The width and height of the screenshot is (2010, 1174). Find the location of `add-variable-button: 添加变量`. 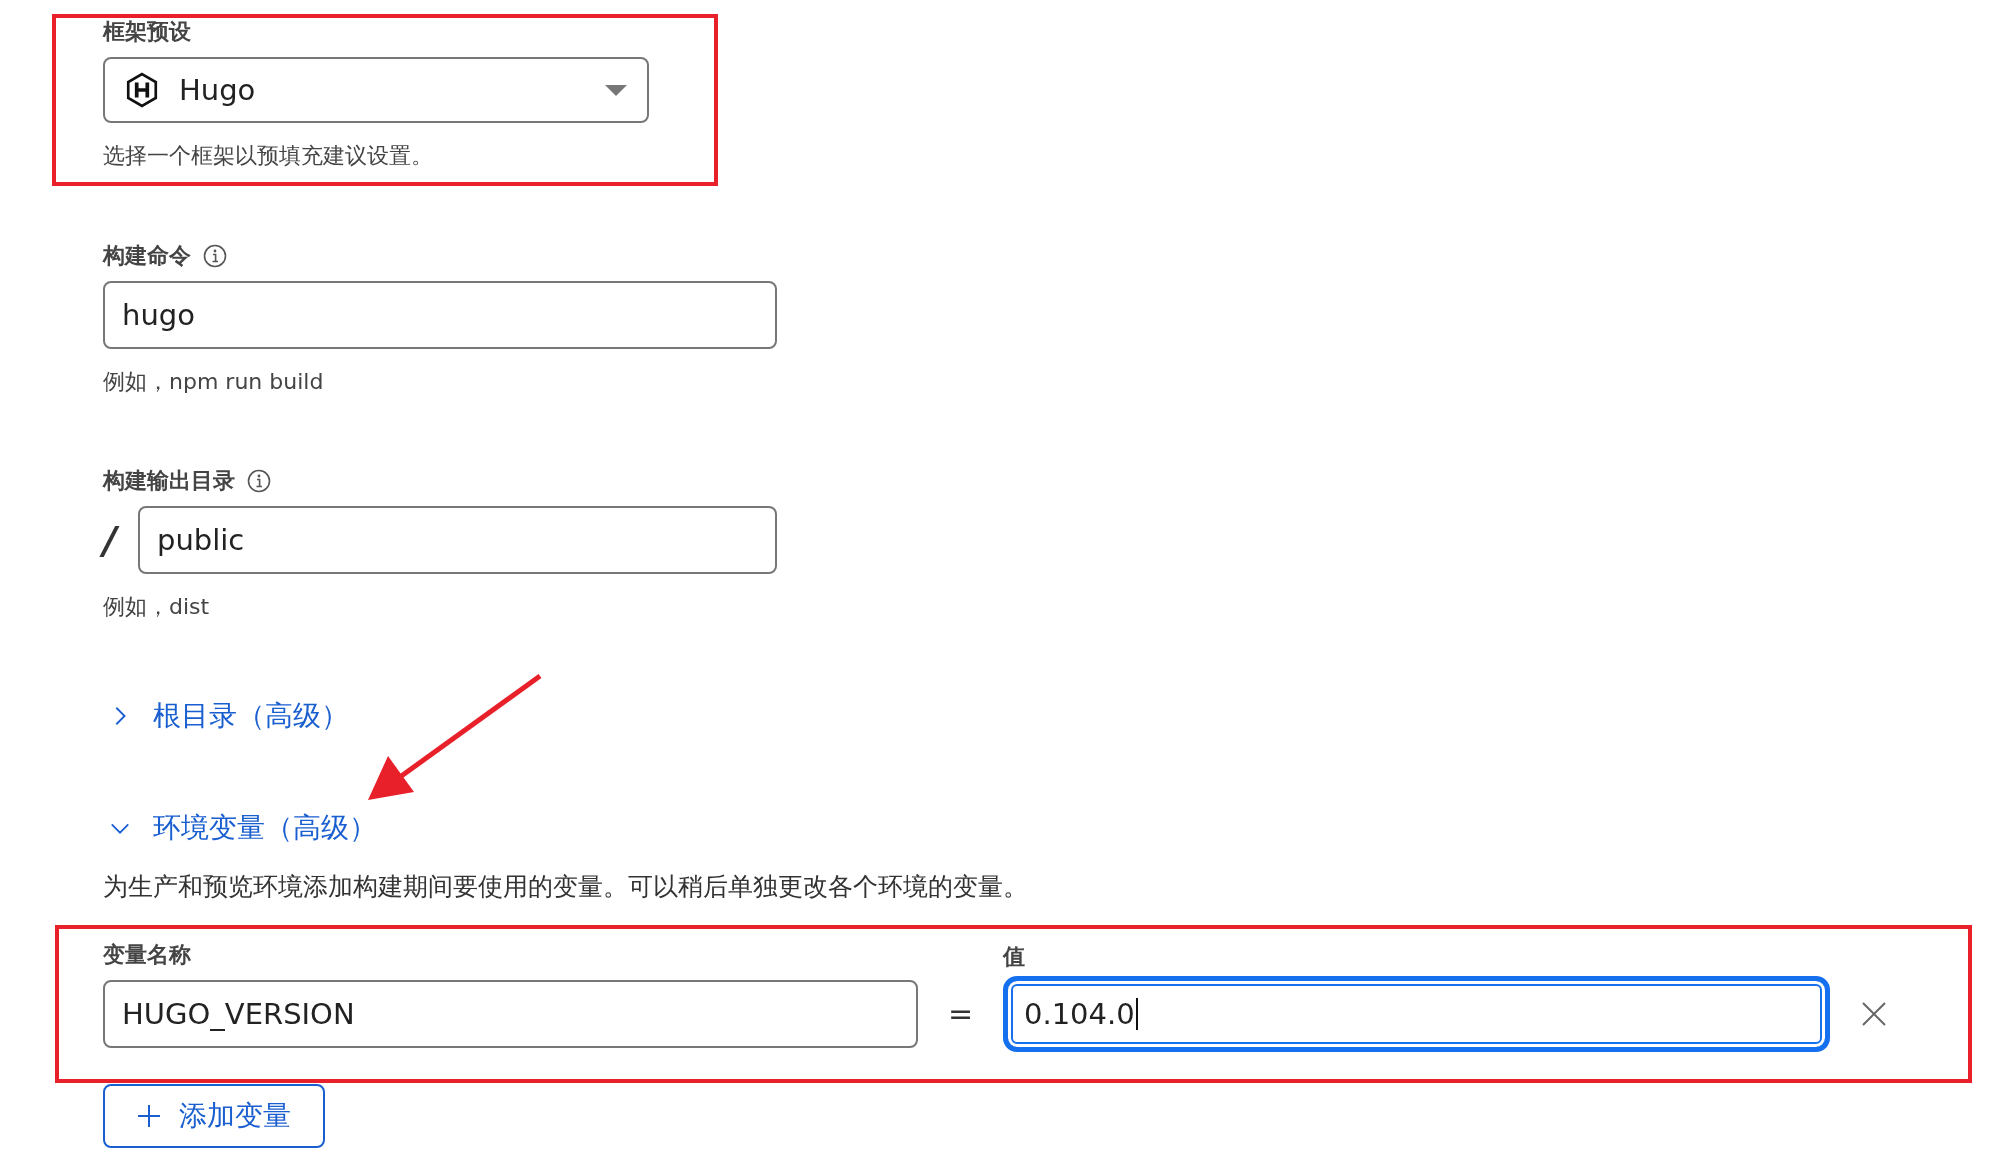

add-variable-button: 添加变量 is located at coordinates (214, 1116).